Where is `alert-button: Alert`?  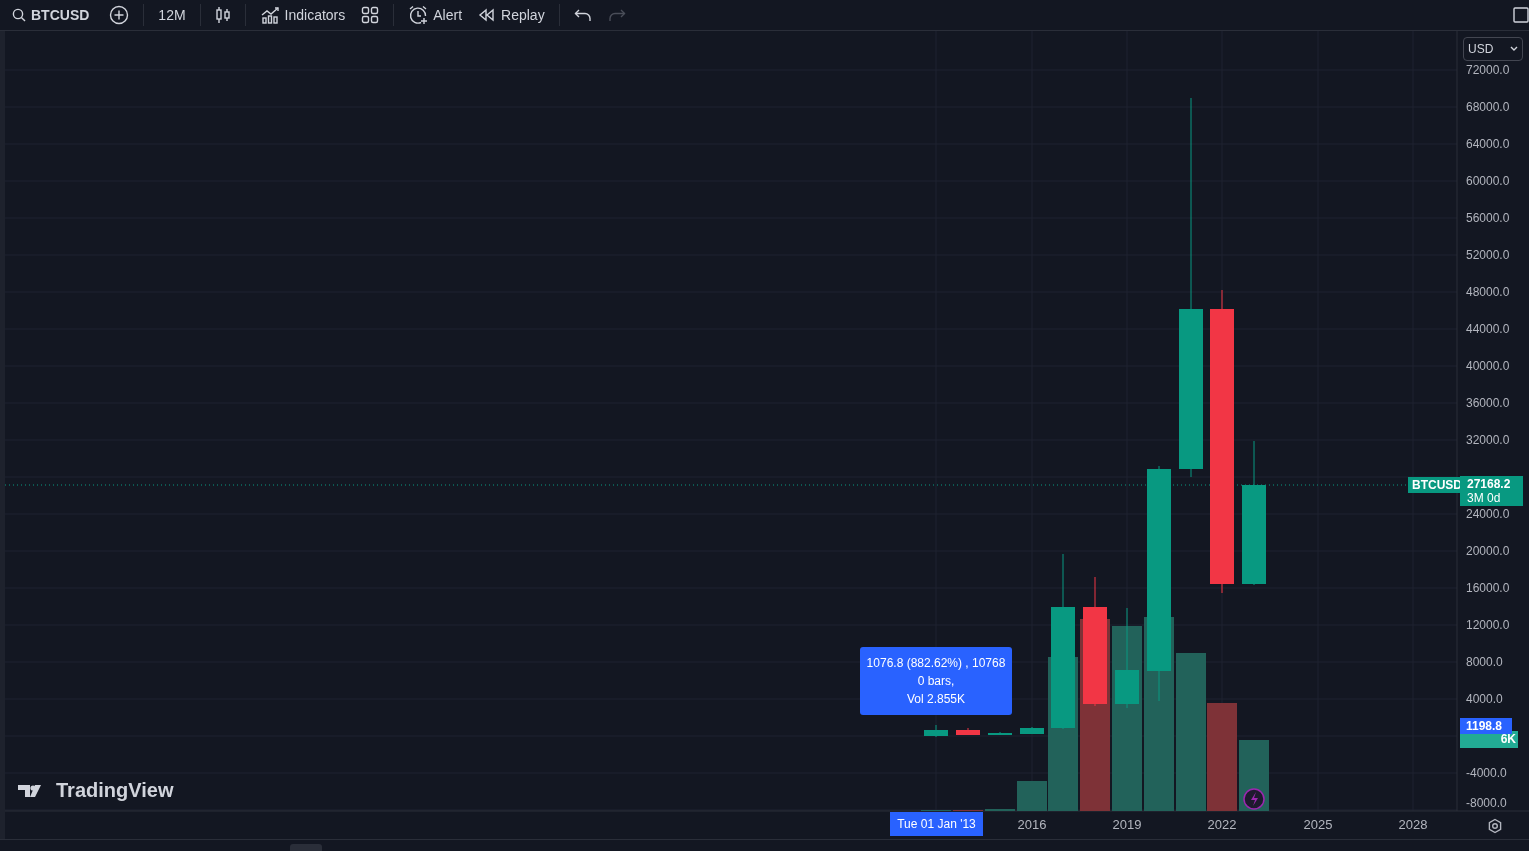 alert-button: Alert is located at coordinates (435, 15).